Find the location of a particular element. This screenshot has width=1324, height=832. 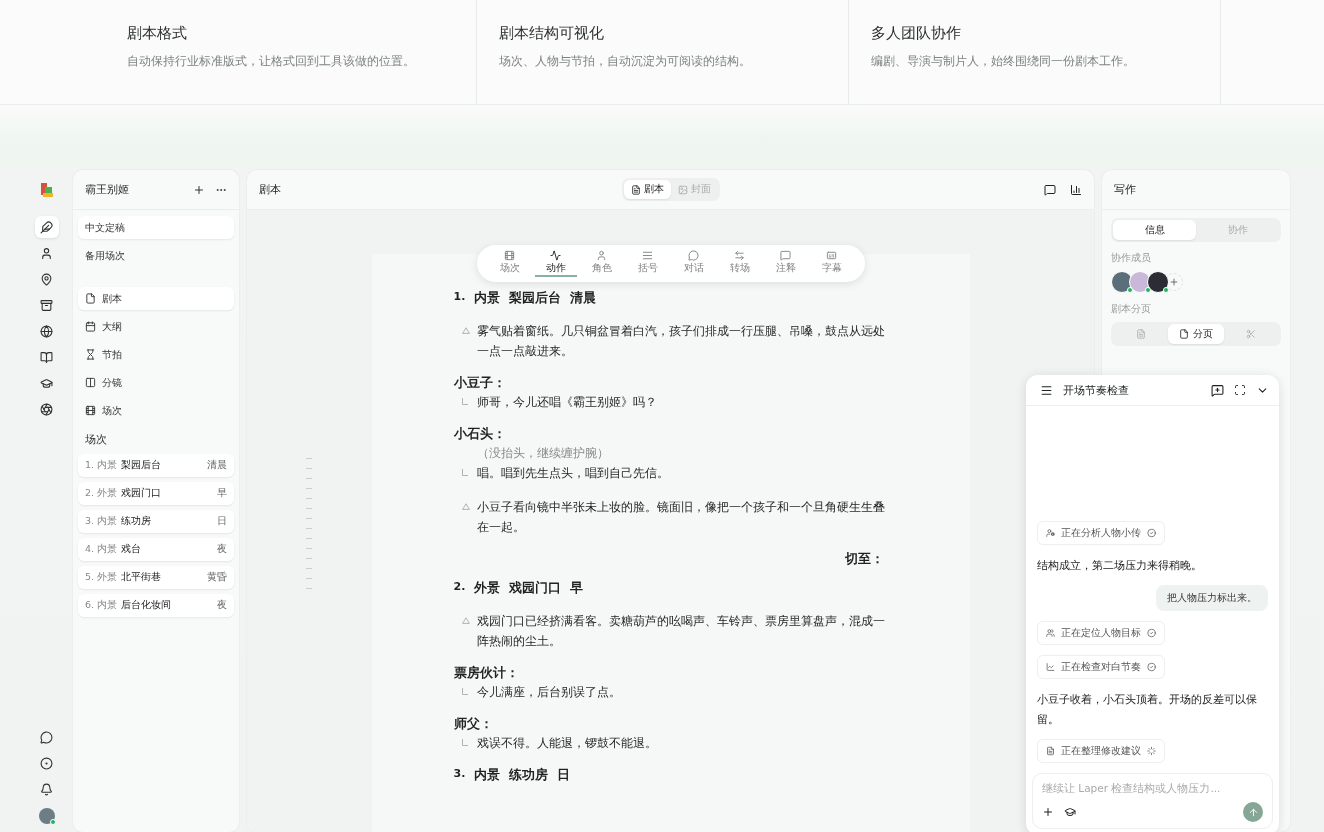

scene-heading: 内景 梨园后台 清晨 is located at coordinates (535, 298).